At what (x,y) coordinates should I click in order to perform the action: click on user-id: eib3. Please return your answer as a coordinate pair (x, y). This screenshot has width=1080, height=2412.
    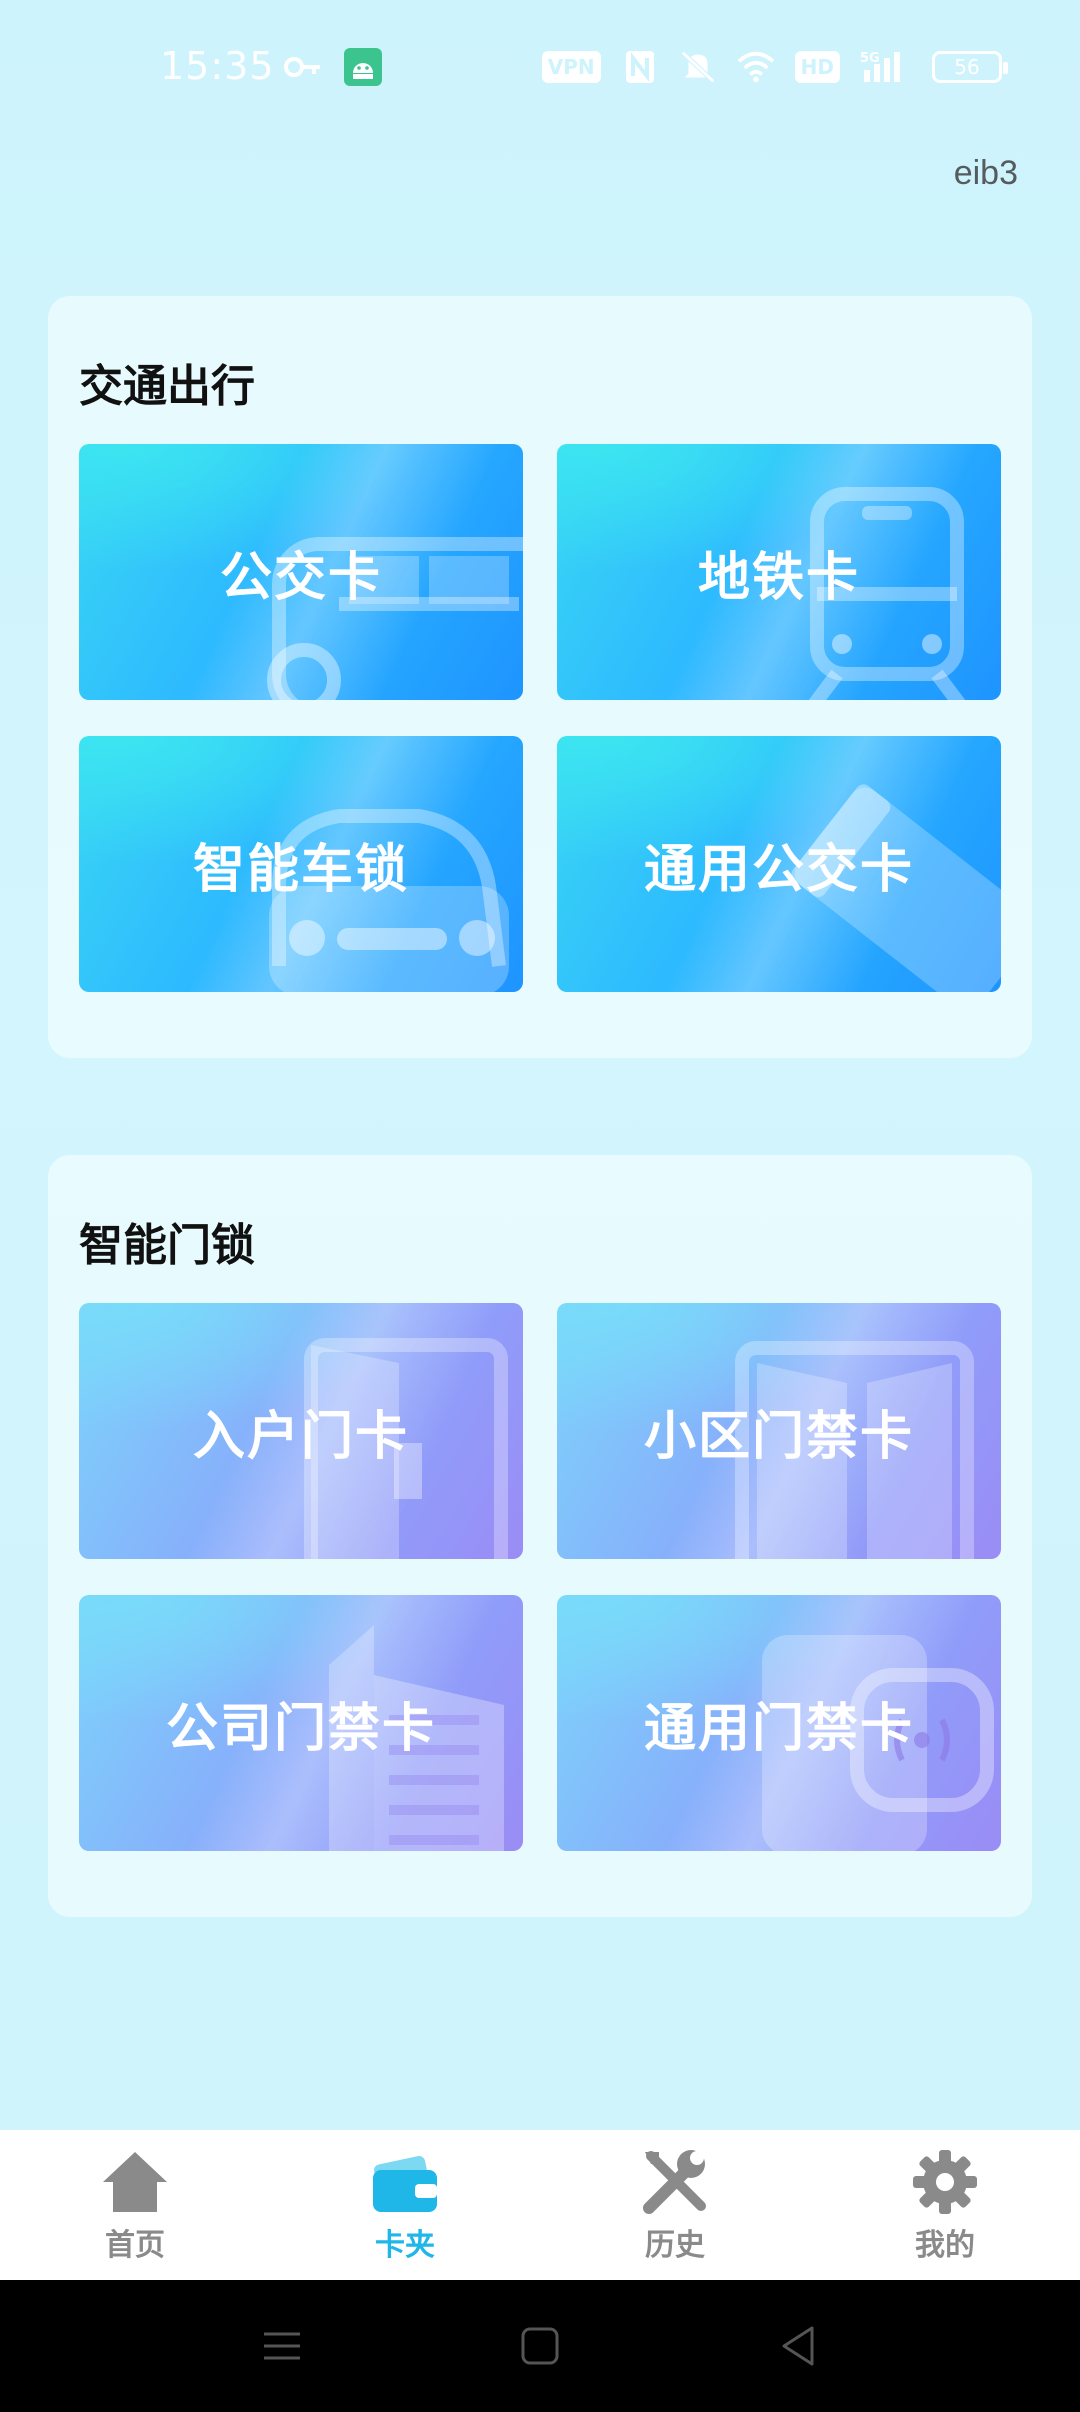
    Looking at the image, I should click on (985, 173).